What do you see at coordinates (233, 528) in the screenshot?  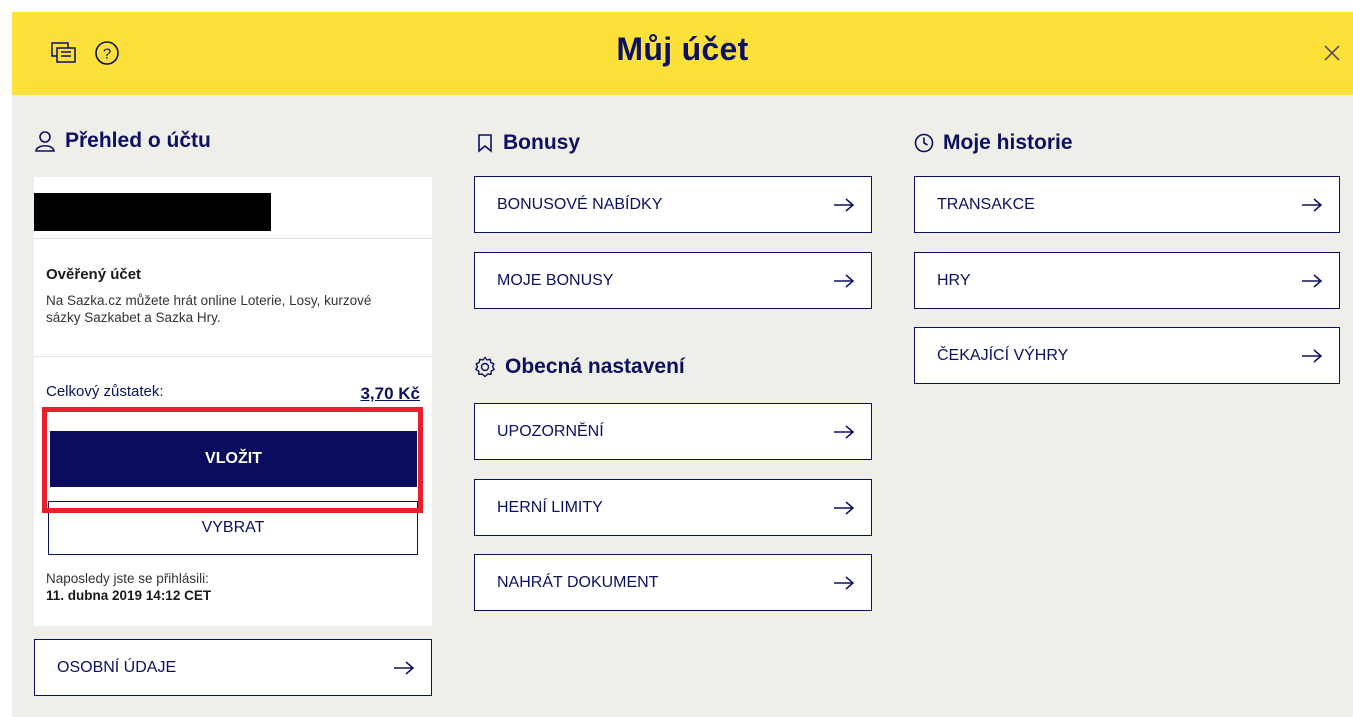 I see `withdraw-button: VYBRAT` at bounding box center [233, 528].